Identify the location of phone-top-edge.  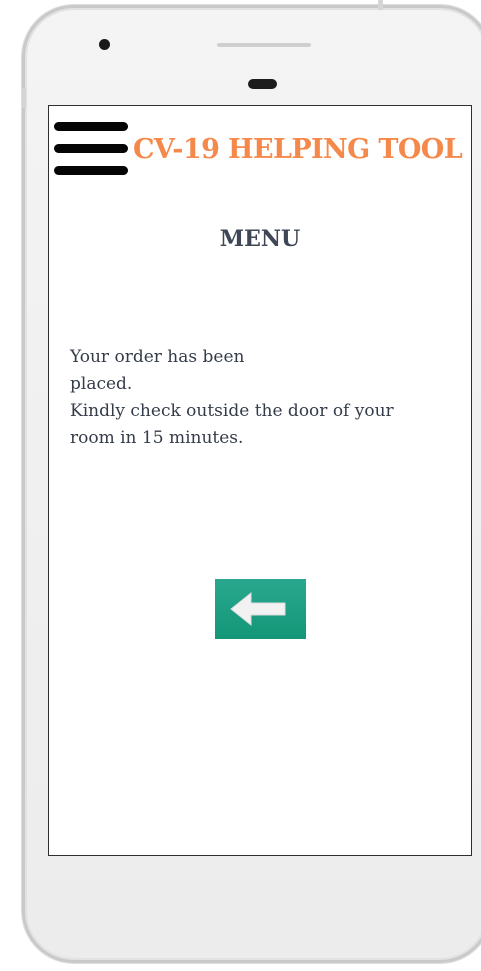
(380, 5).